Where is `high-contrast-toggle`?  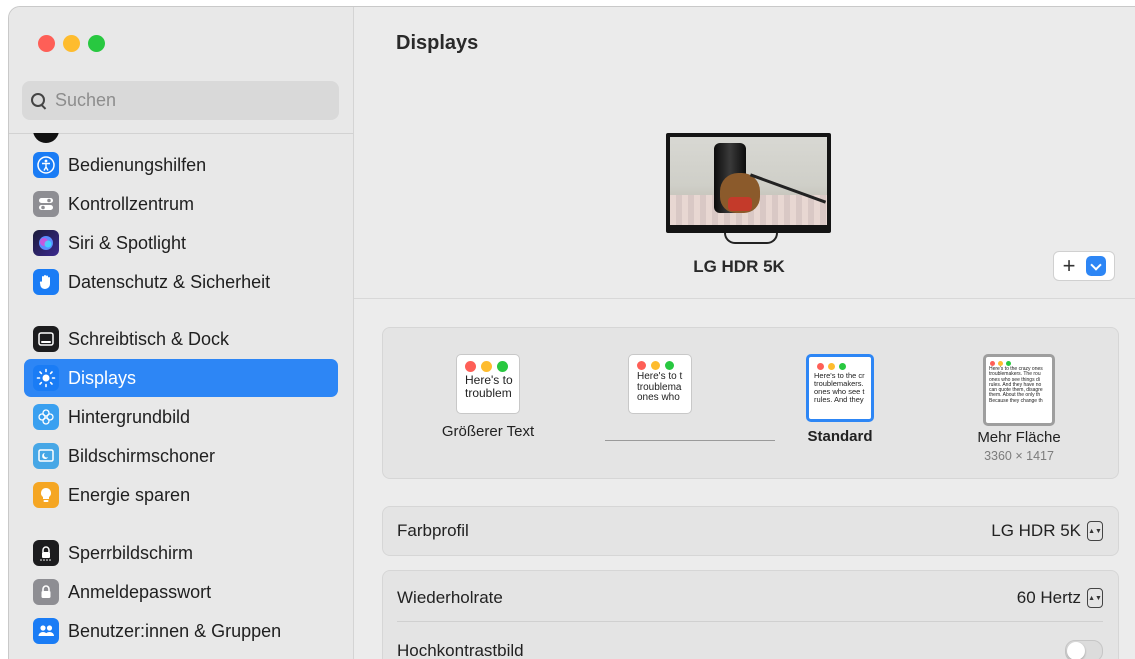 high-contrast-toggle is located at coordinates (1084, 649).